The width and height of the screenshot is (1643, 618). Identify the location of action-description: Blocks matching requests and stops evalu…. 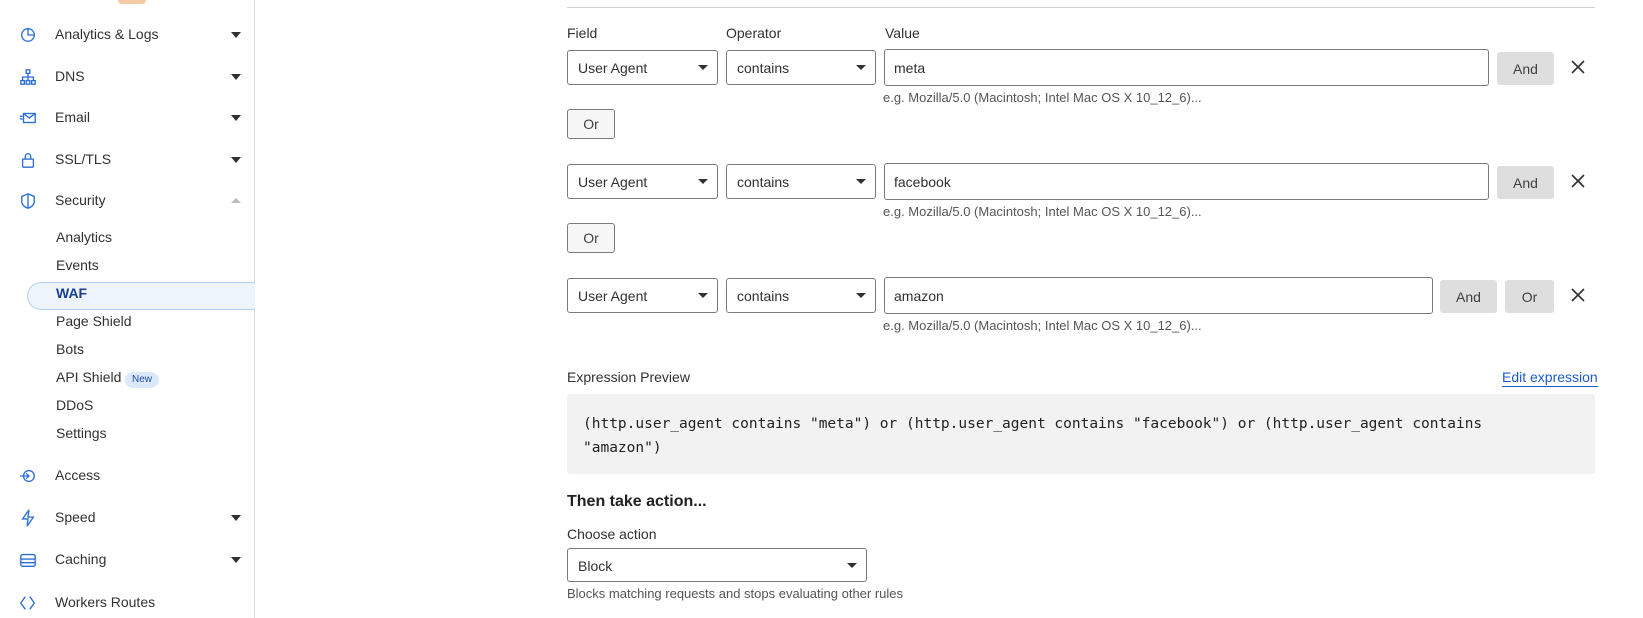
(735, 593).